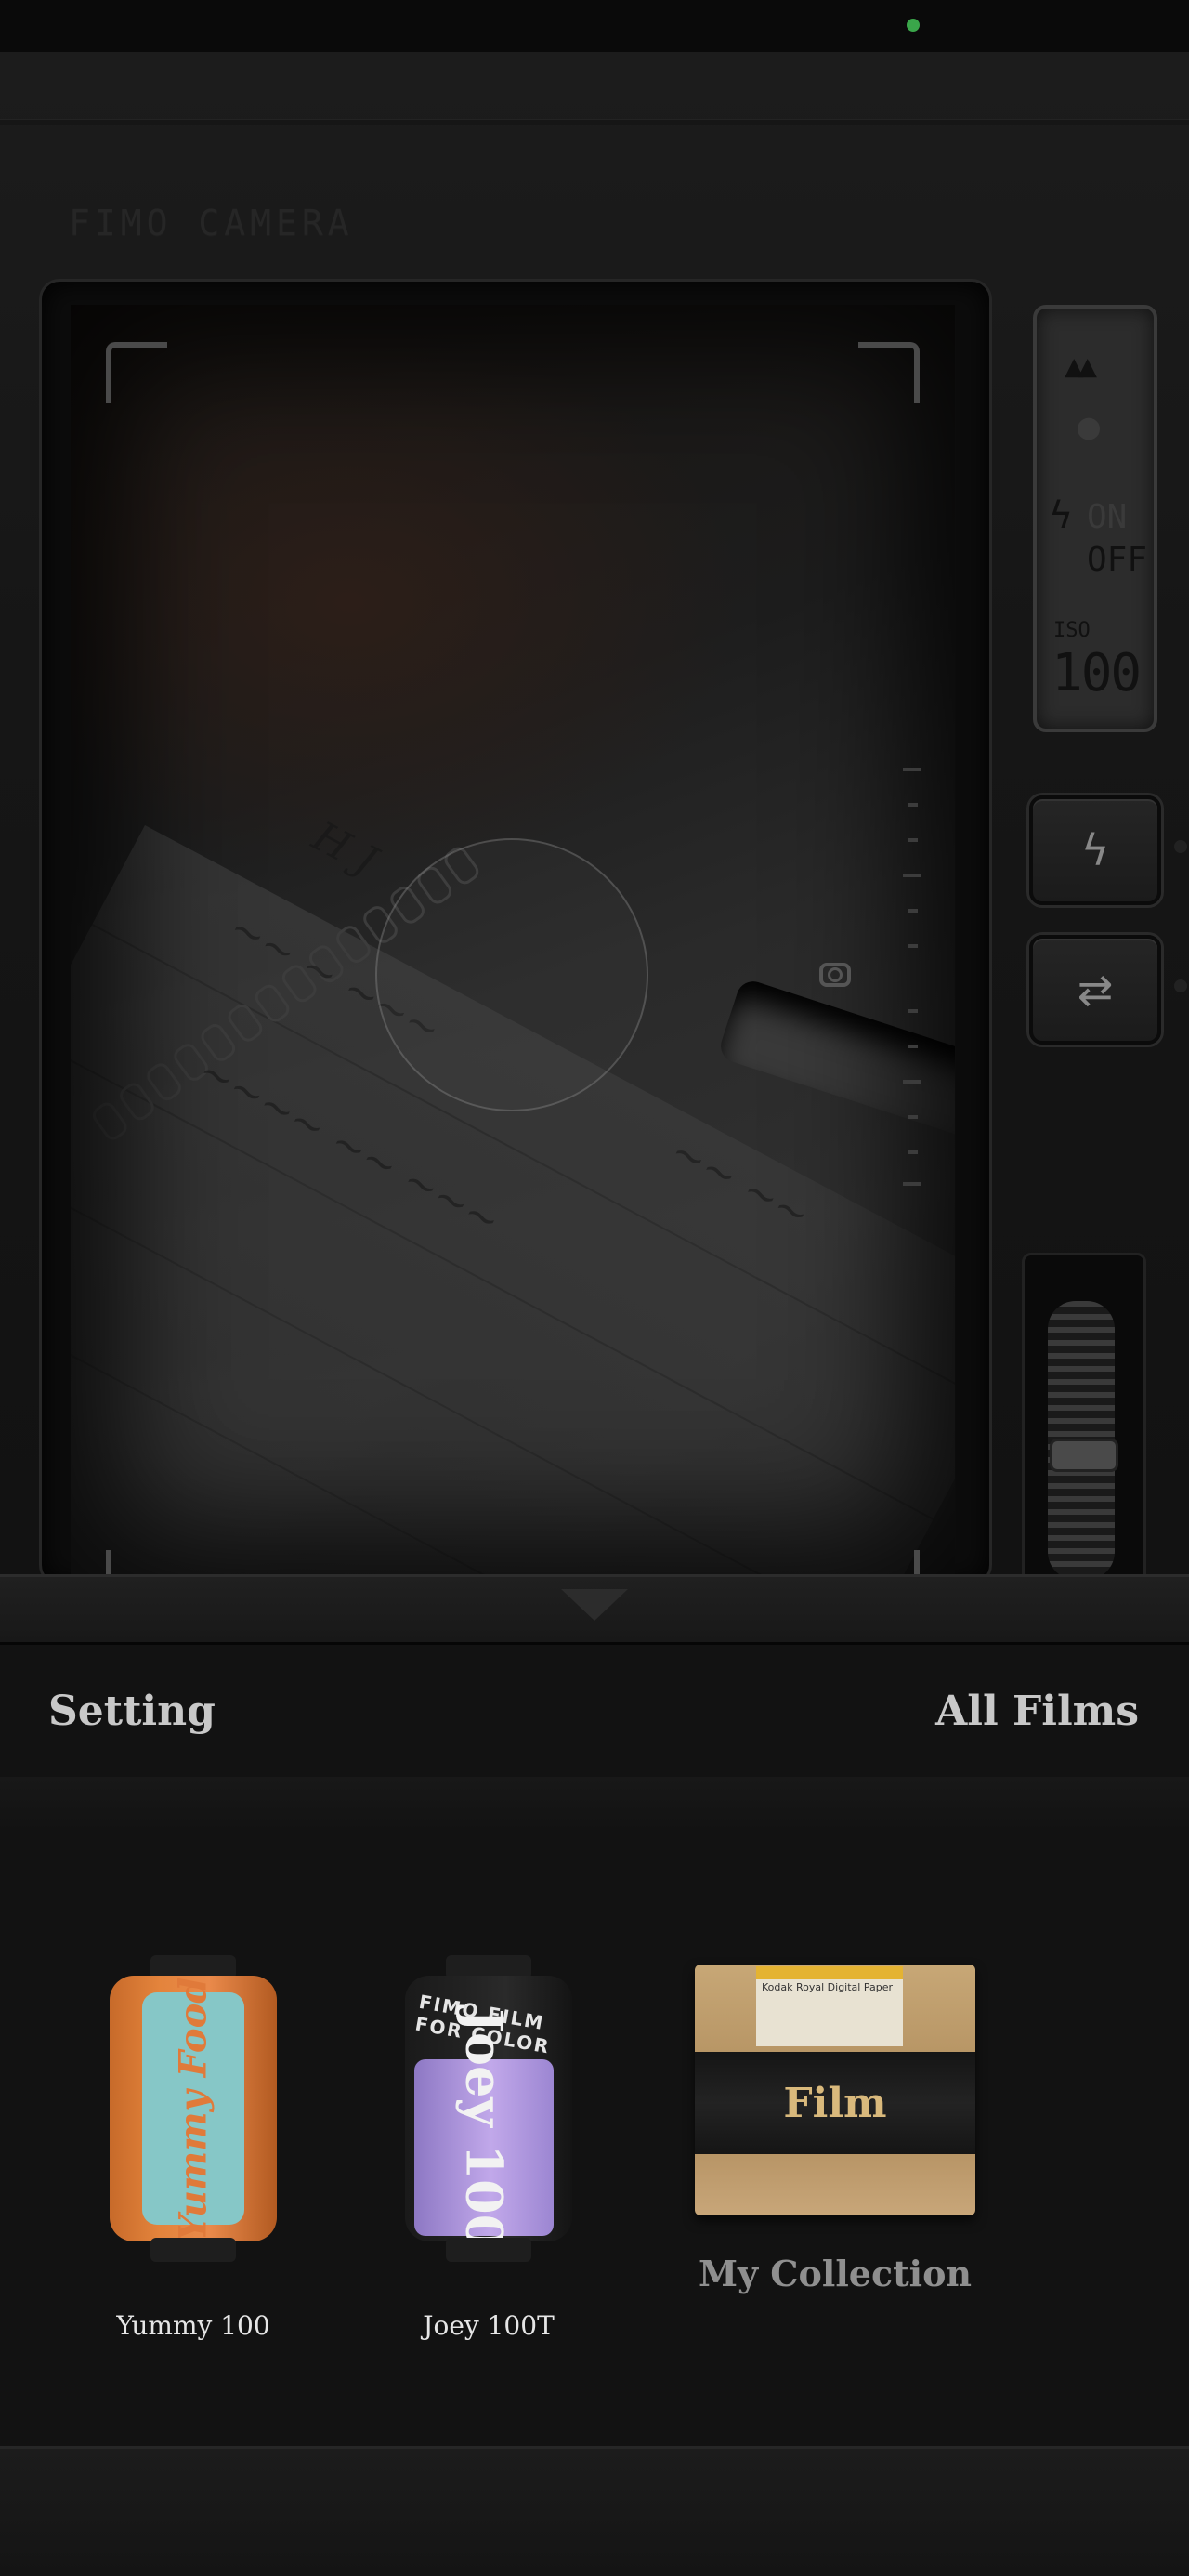 The height and width of the screenshot is (2576, 1189). Describe the element at coordinates (1037, 1711) in the screenshot. I see `all-films-button: All Films` at that location.